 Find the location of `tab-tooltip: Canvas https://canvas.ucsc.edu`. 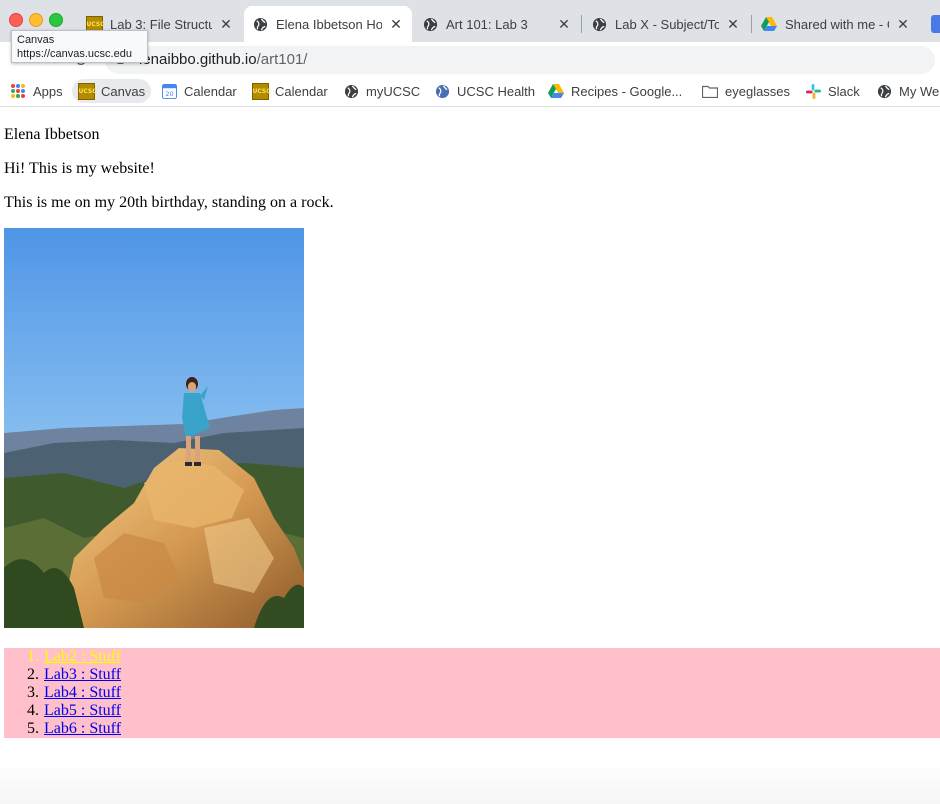

tab-tooltip: Canvas https://canvas.ucsc.edu is located at coordinates (79, 46).